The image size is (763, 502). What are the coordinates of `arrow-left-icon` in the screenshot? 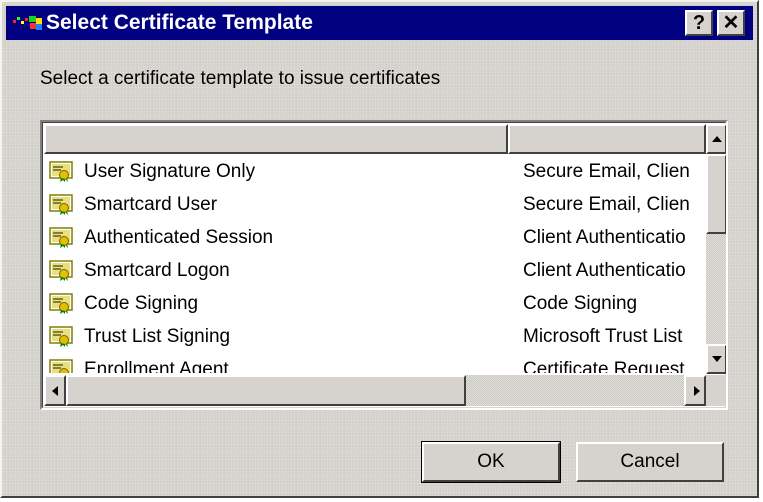 It's located at (55, 391).